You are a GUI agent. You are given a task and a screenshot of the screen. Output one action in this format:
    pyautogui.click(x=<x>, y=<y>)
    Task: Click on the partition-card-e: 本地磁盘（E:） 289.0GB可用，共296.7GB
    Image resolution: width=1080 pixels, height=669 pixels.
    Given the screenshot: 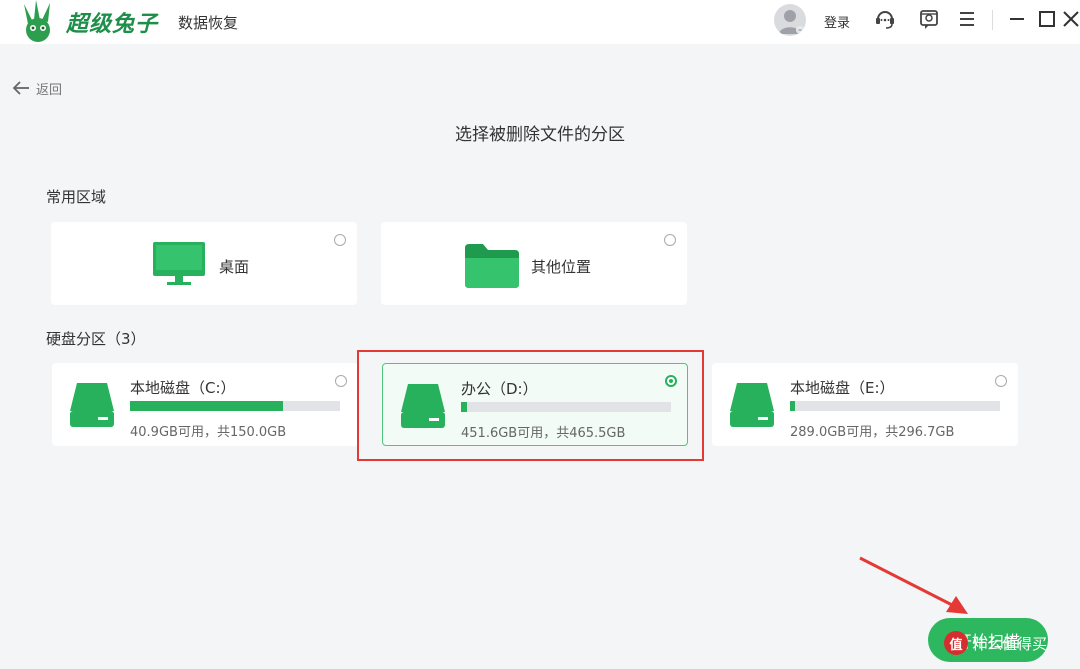 What is the action you would take?
    pyautogui.click(x=865, y=404)
    